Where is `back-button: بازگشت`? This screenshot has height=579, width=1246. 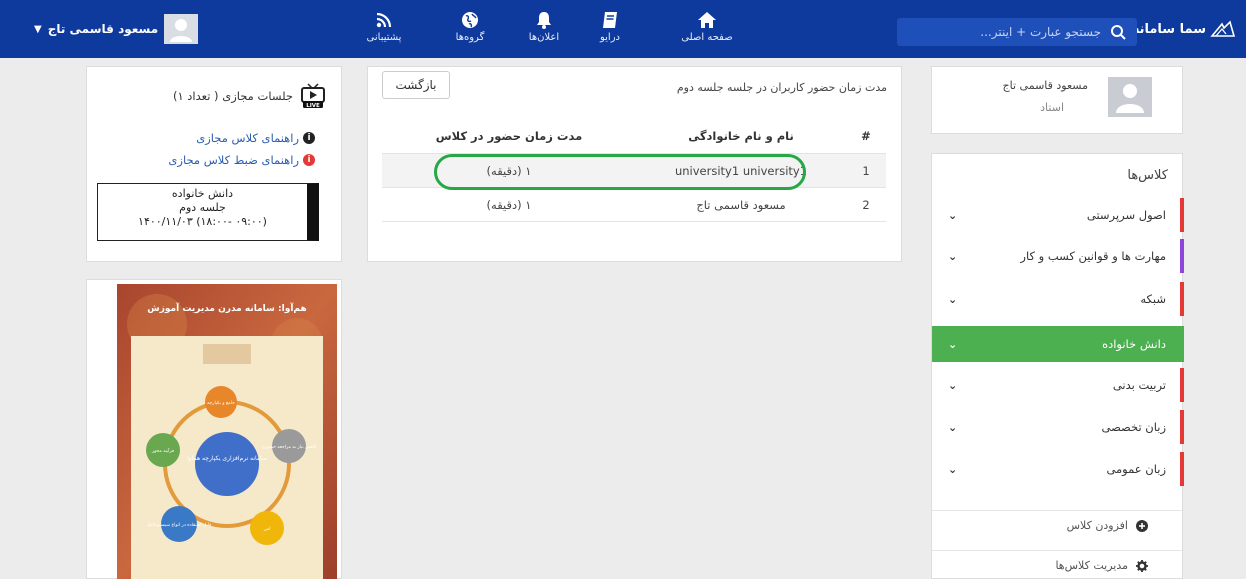
back-button: بازگشت is located at coordinates (416, 85).